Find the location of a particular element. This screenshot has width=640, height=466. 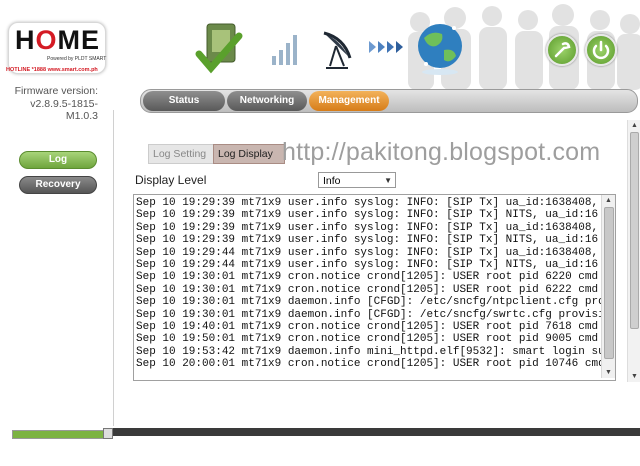

log-scrollbar: ▲ ▼ is located at coordinates (608, 286).